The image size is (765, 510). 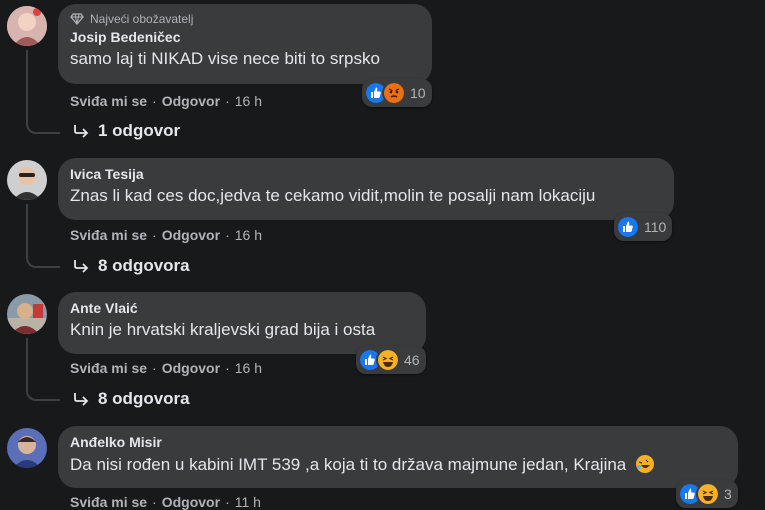 I want to click on reaction-summary: 46, so click(x=391, y=360).